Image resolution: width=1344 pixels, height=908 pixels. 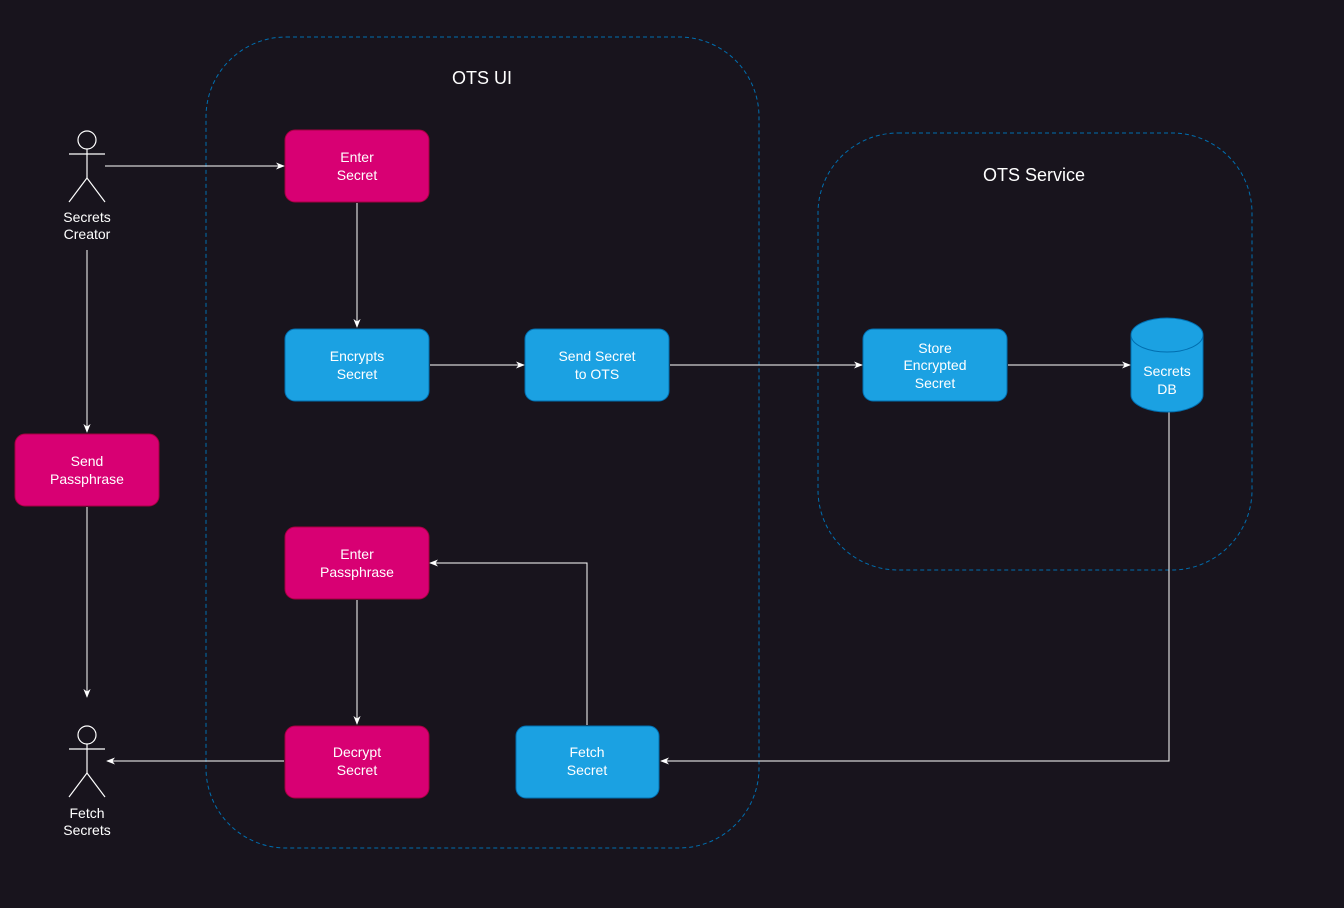 What do you see at coordinates (87, 234) in the screenshot?
I see `actor-label-line: Creator` at bounding box center [87, 234].